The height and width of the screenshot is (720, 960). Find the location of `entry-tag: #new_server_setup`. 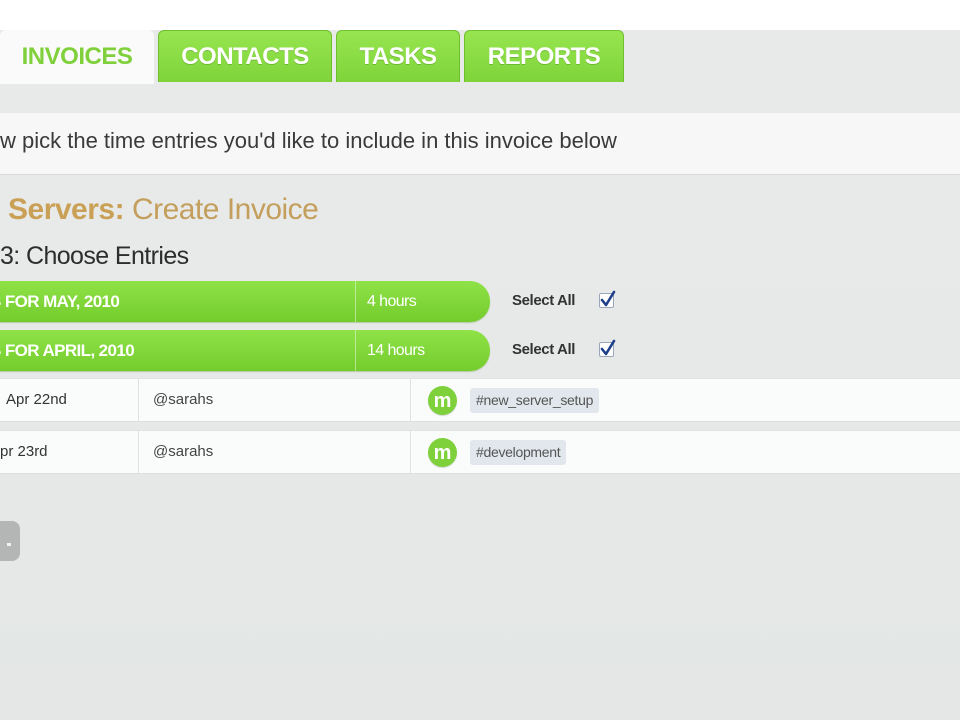

entry-tag: #new_server_setup is located at coordinates (535, 400).